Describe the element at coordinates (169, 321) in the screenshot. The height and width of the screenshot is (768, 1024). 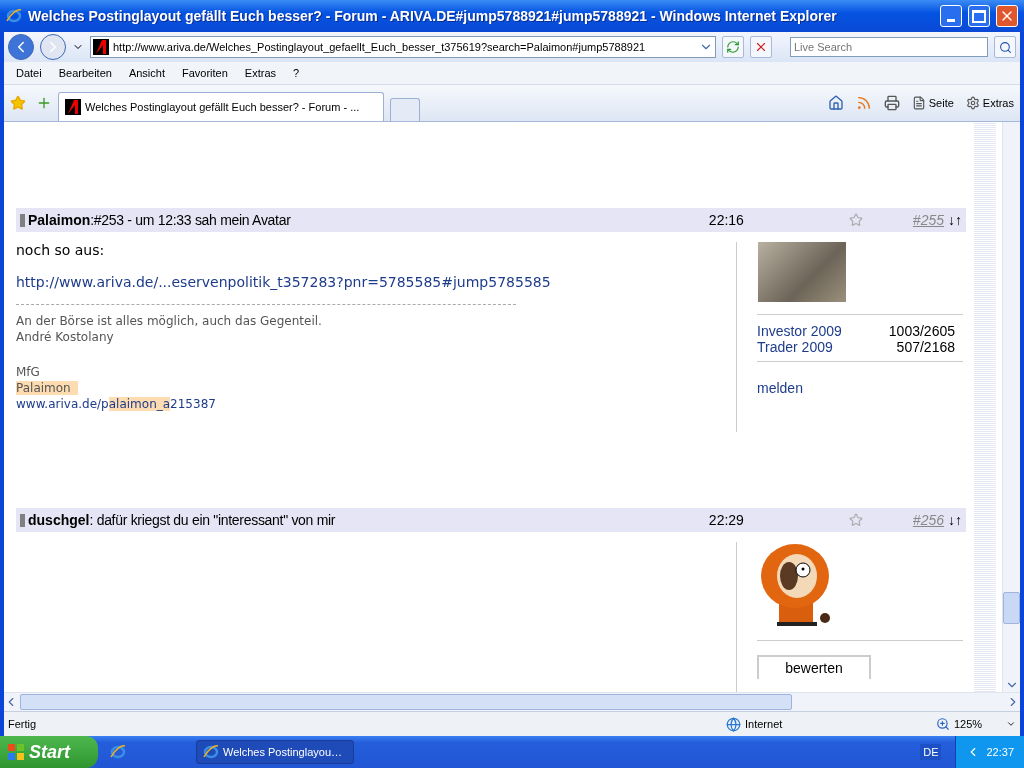
I see `signature-text: An der Börse ist alles möglich, auch das Gegenteil.` at that location.